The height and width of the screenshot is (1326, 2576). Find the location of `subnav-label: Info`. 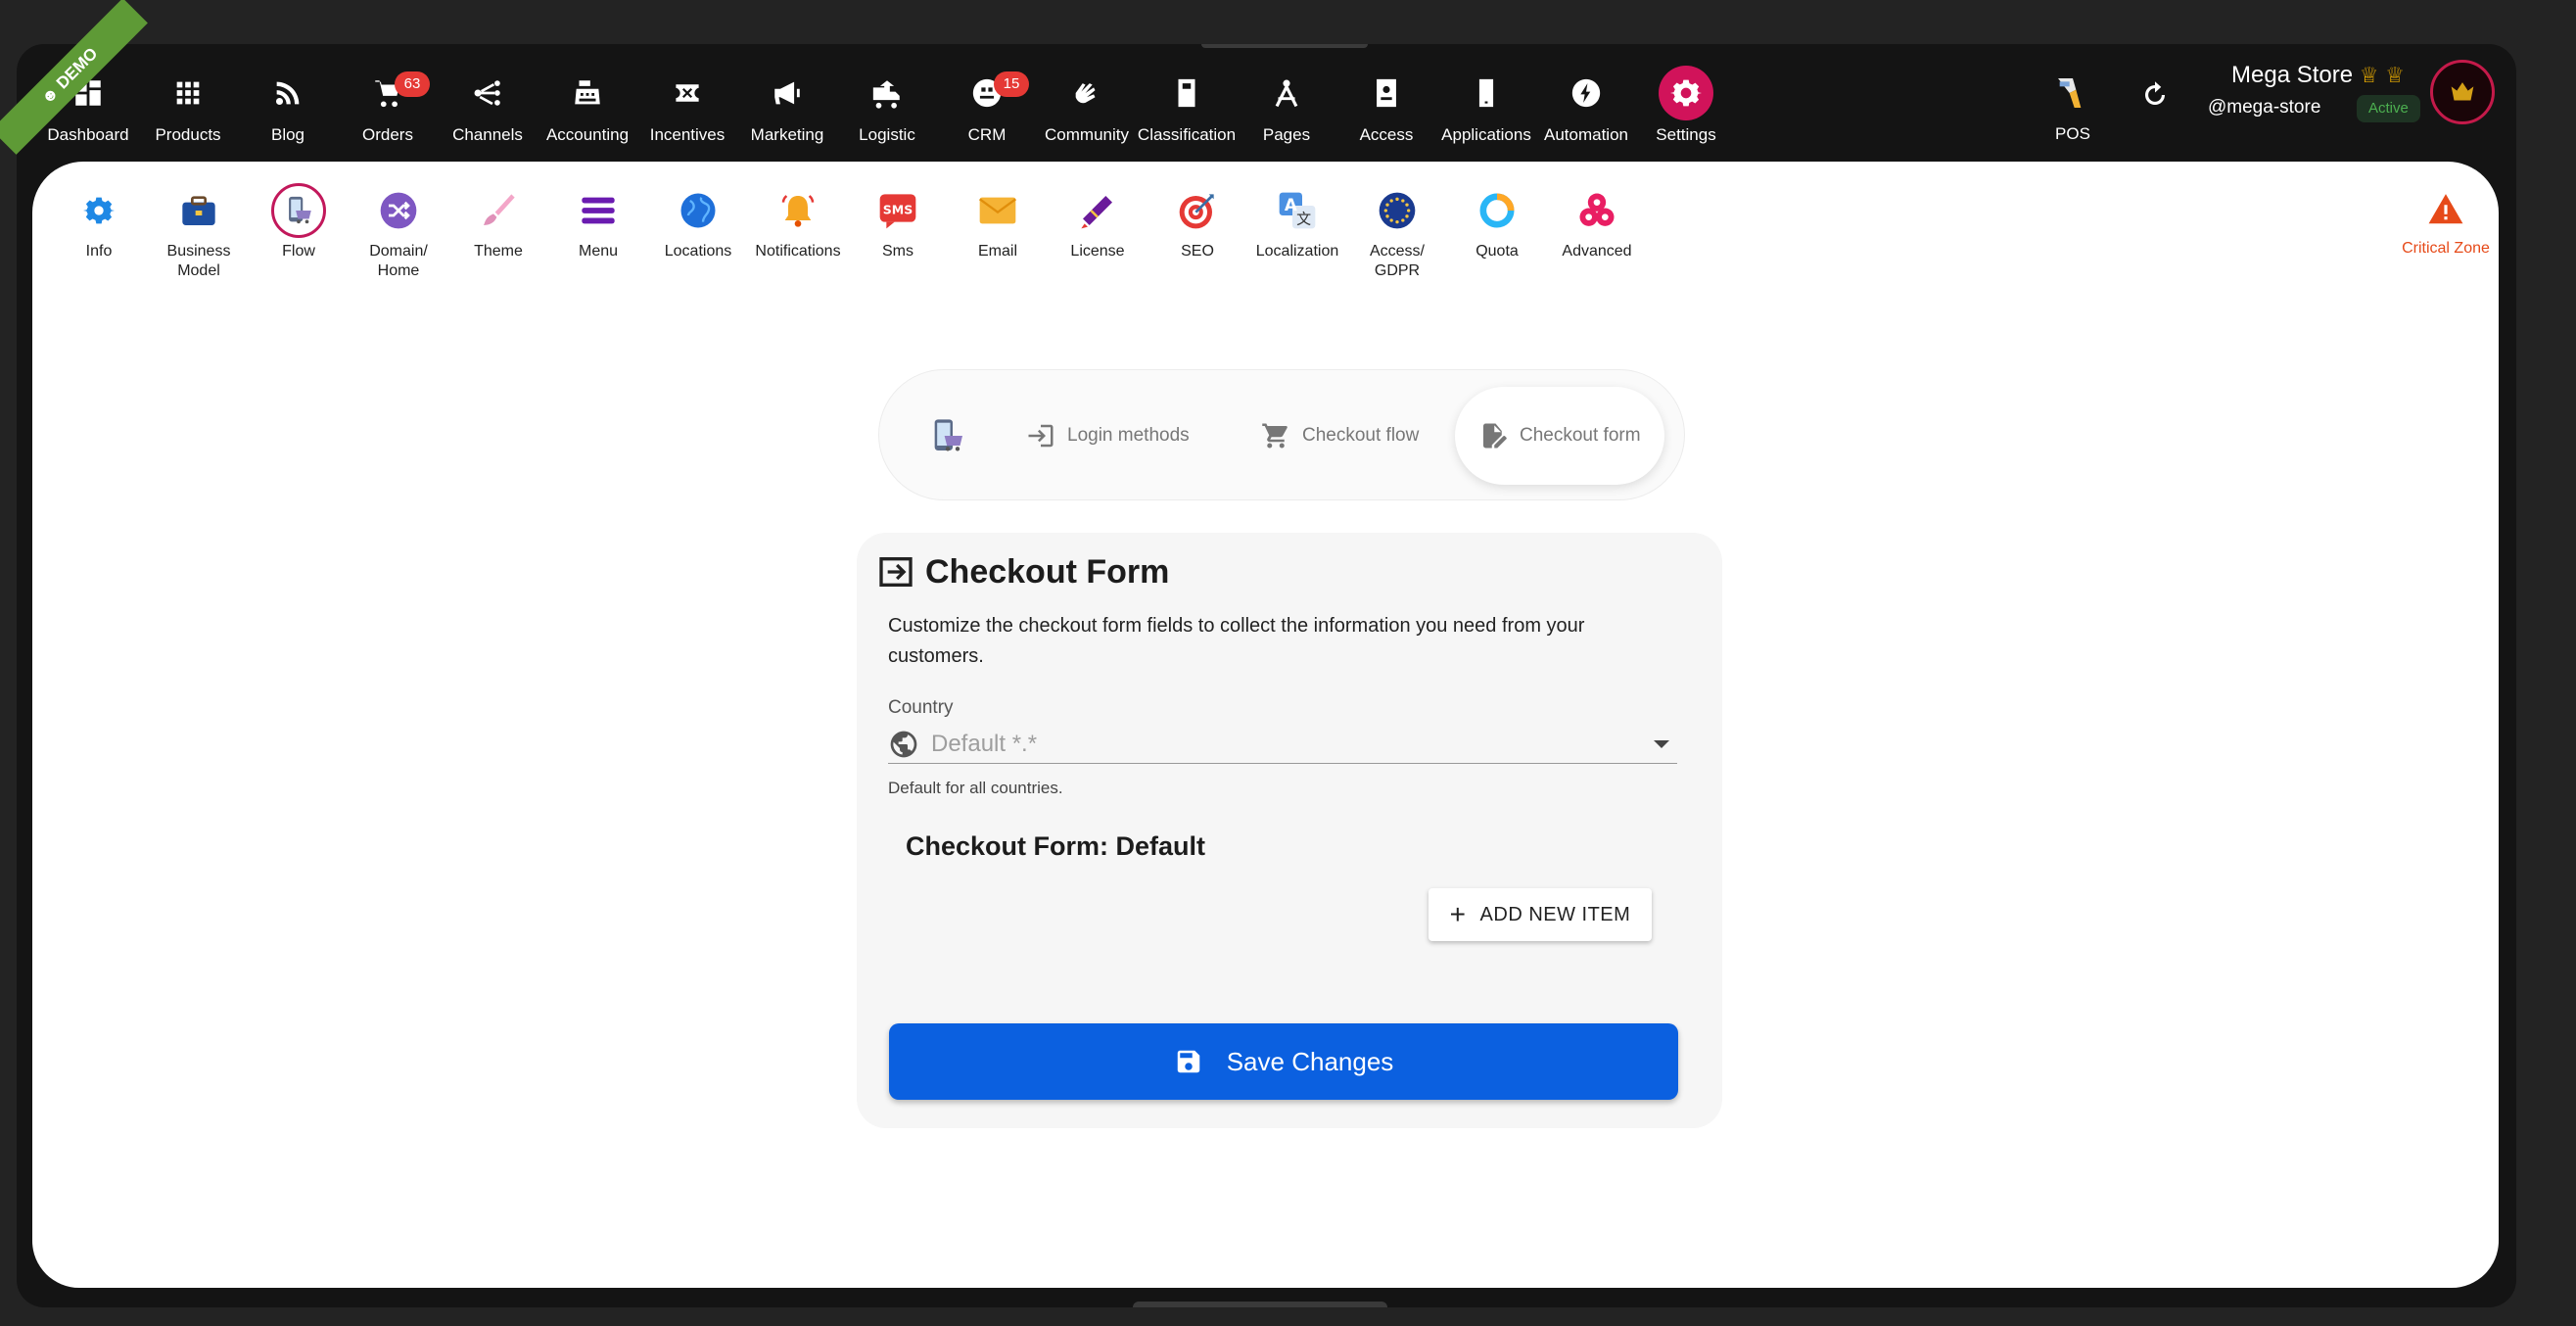

subnav-label: Info is located at coordinates (99, 251).